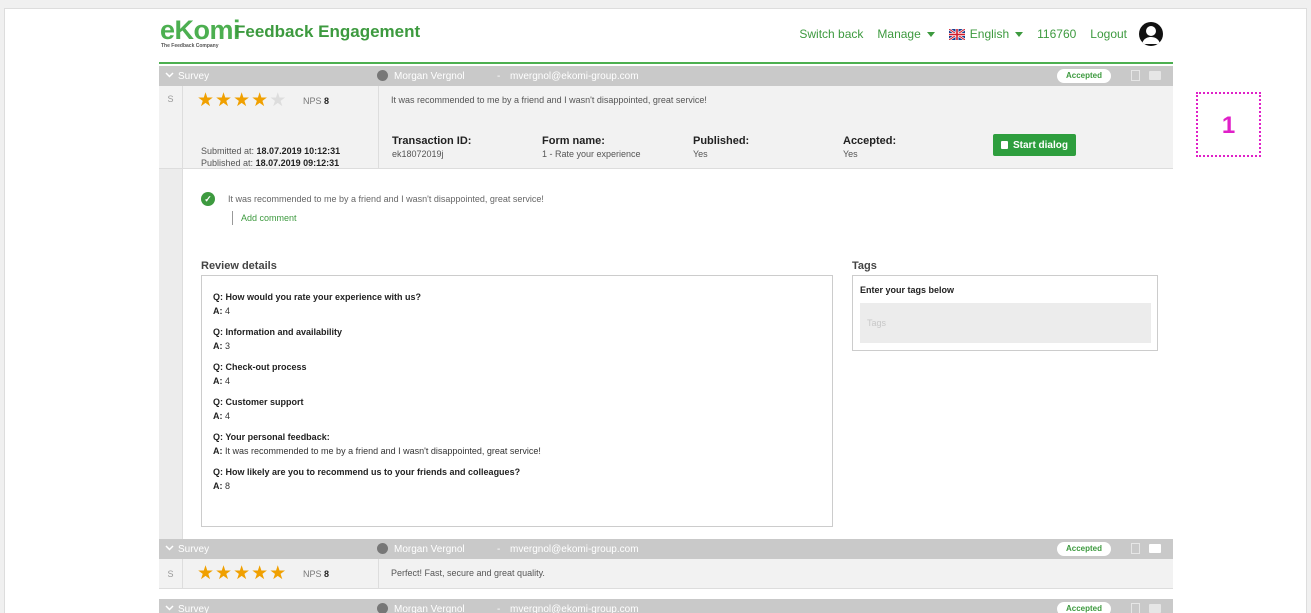  What do you see at coordinates (239, 266) in the screenshot?
I see `review-details-title: Review details` at bounding box center [239, 266].